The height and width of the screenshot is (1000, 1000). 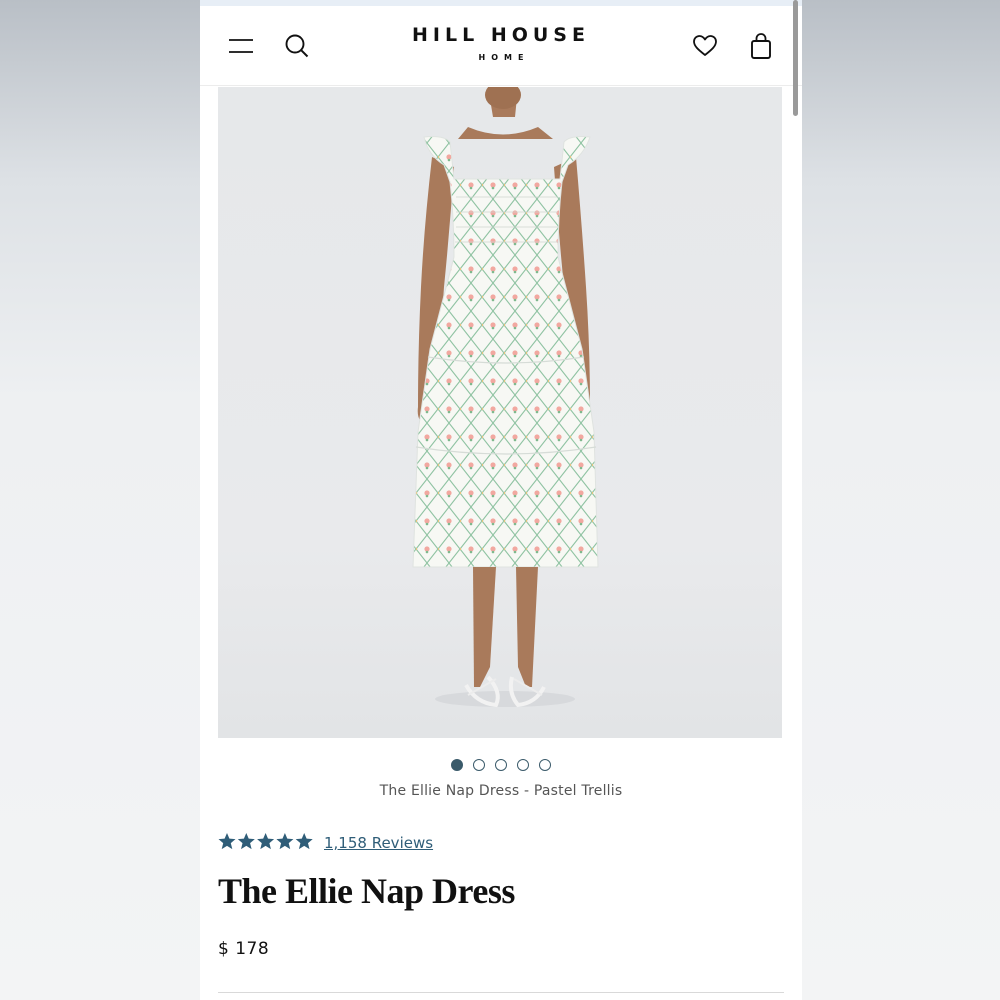 What do you see at coordinates (297, 46) in the screenshot?
I see `search-icon` at bounding box center [297, 46].